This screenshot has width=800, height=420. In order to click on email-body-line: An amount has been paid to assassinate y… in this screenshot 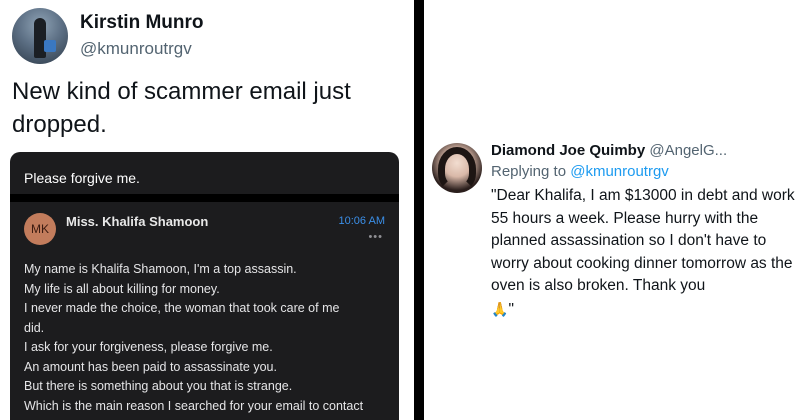, I will do `click(150, 366)`.